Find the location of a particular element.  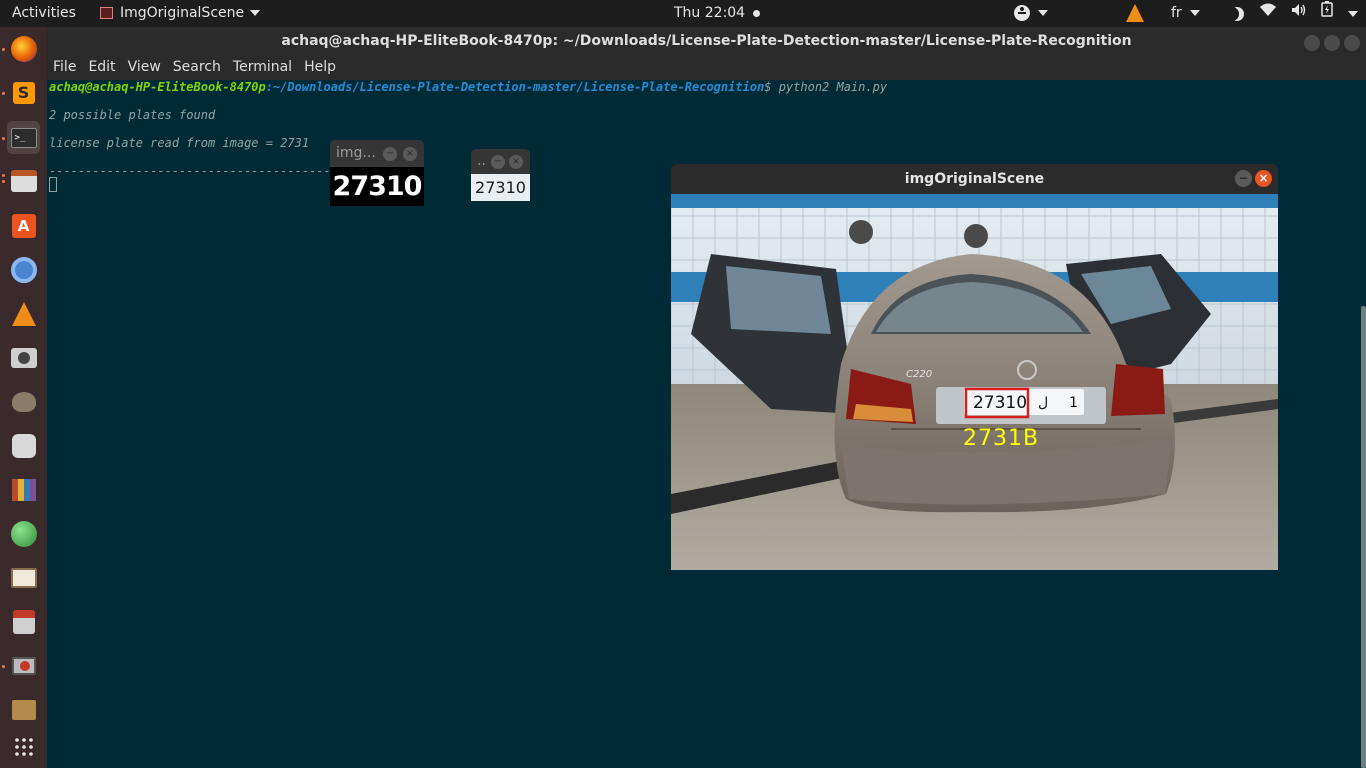

plate-crop-title: .. is located at coordinates (481, 161).